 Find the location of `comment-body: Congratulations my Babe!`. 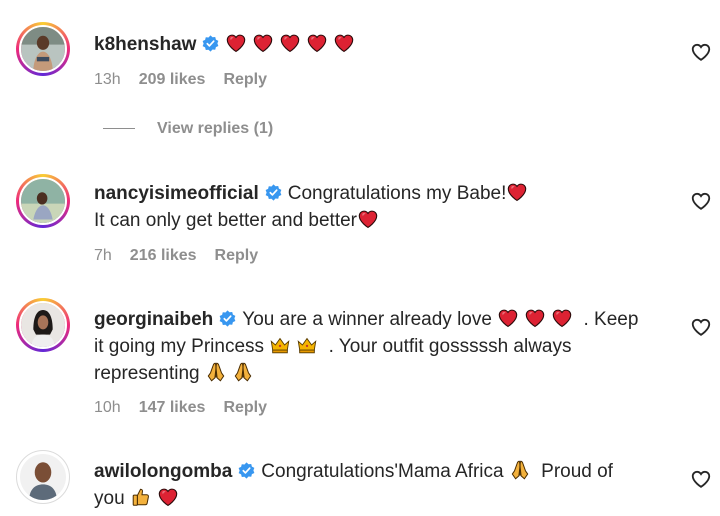

comment-body: Congratulations my Babe! is located at coordinates (397, 193).